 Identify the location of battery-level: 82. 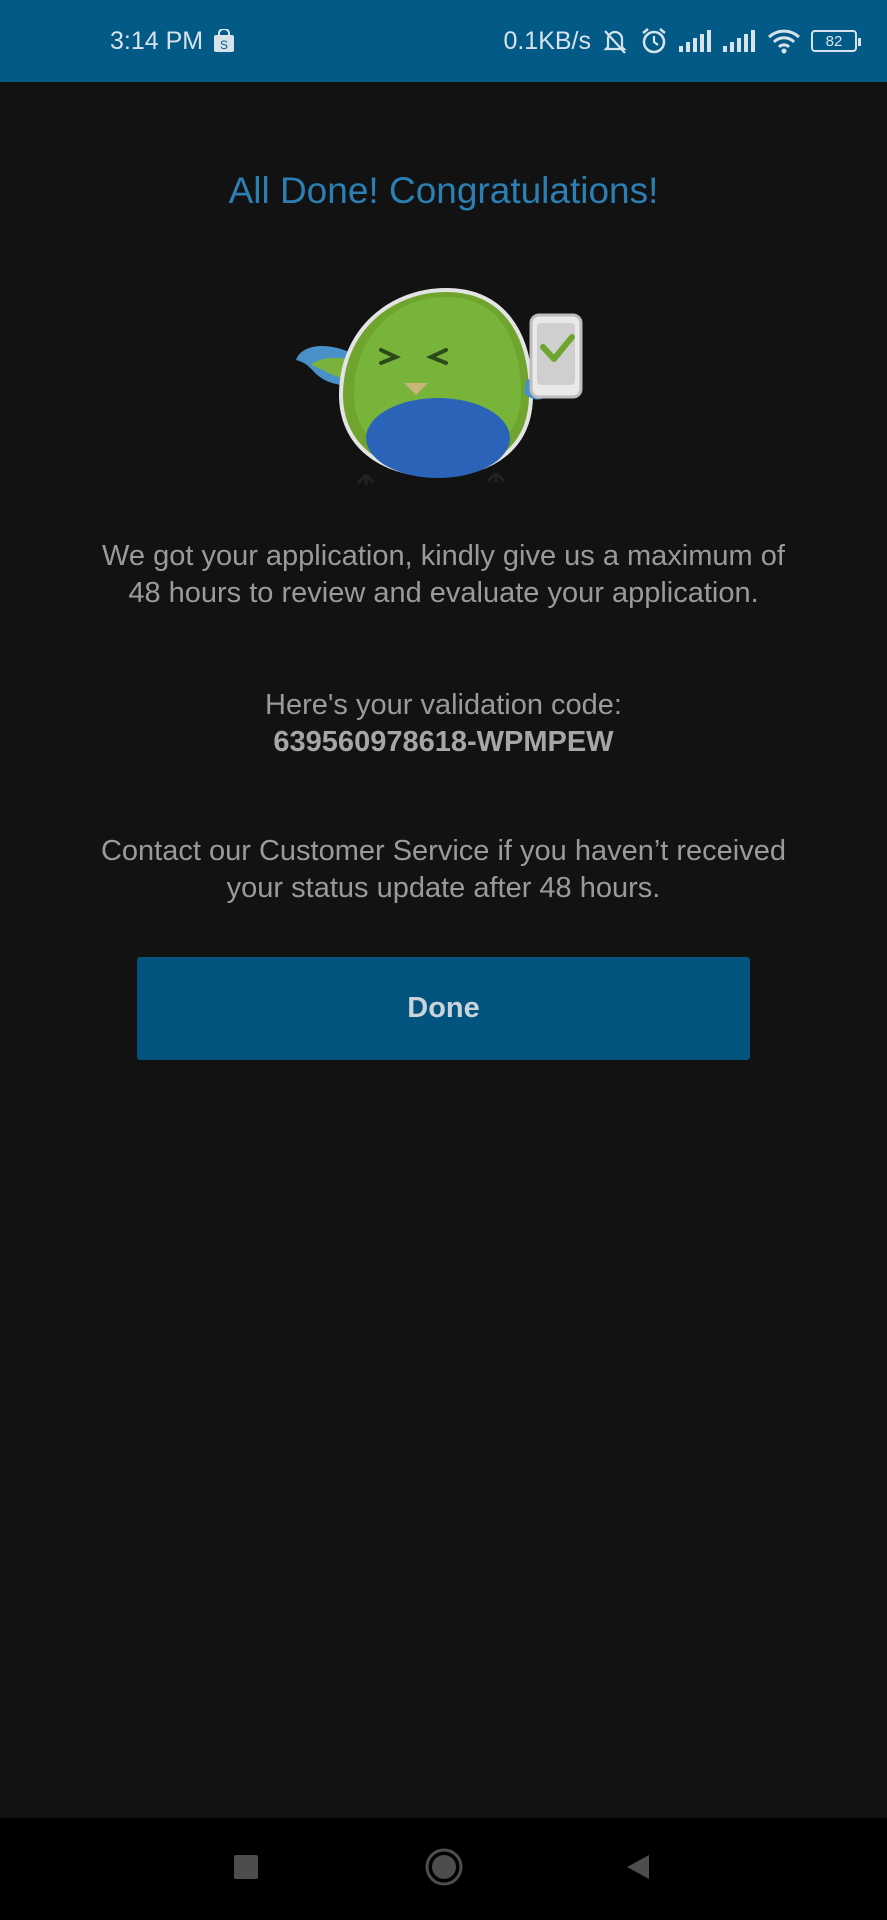
(834, 41).